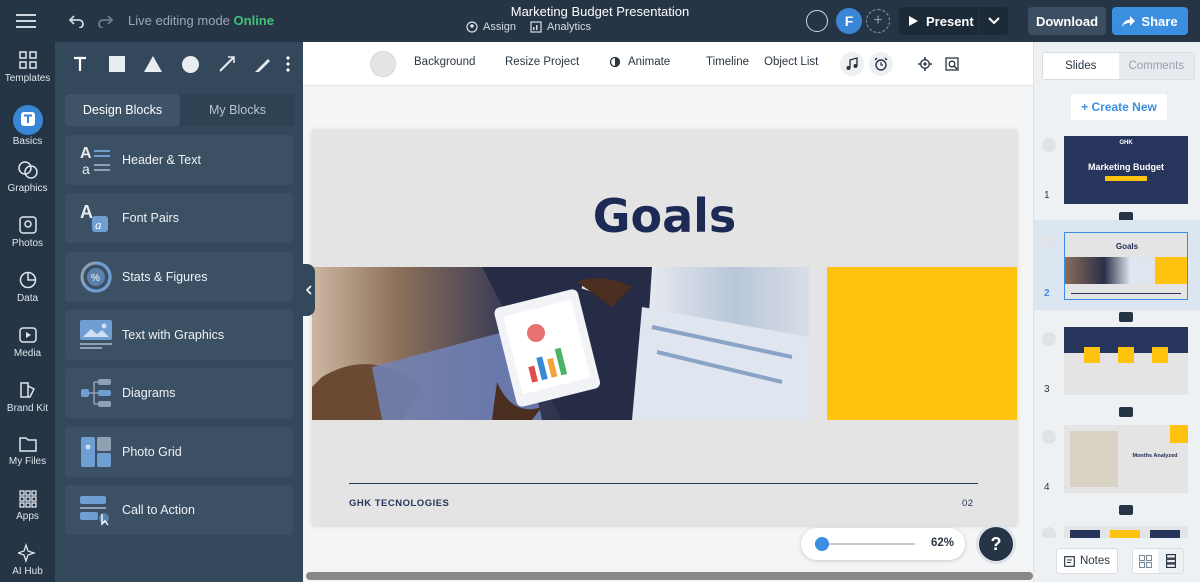  Describe the element at coordinates (77, 21) in the screenshot. I see `undo-icon` at that location.